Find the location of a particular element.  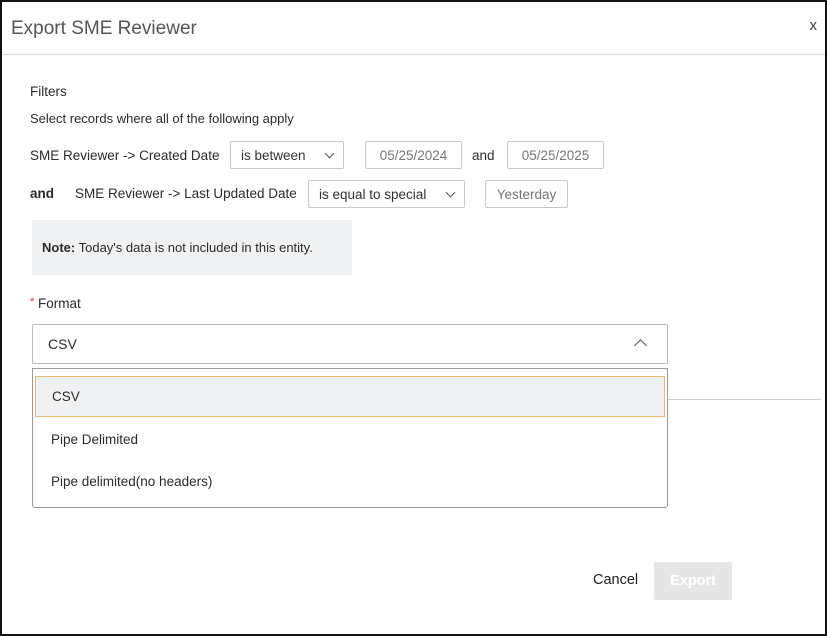

format-option-pipe-delimited: Pipe Delimited is located at coordinates (350, 439).